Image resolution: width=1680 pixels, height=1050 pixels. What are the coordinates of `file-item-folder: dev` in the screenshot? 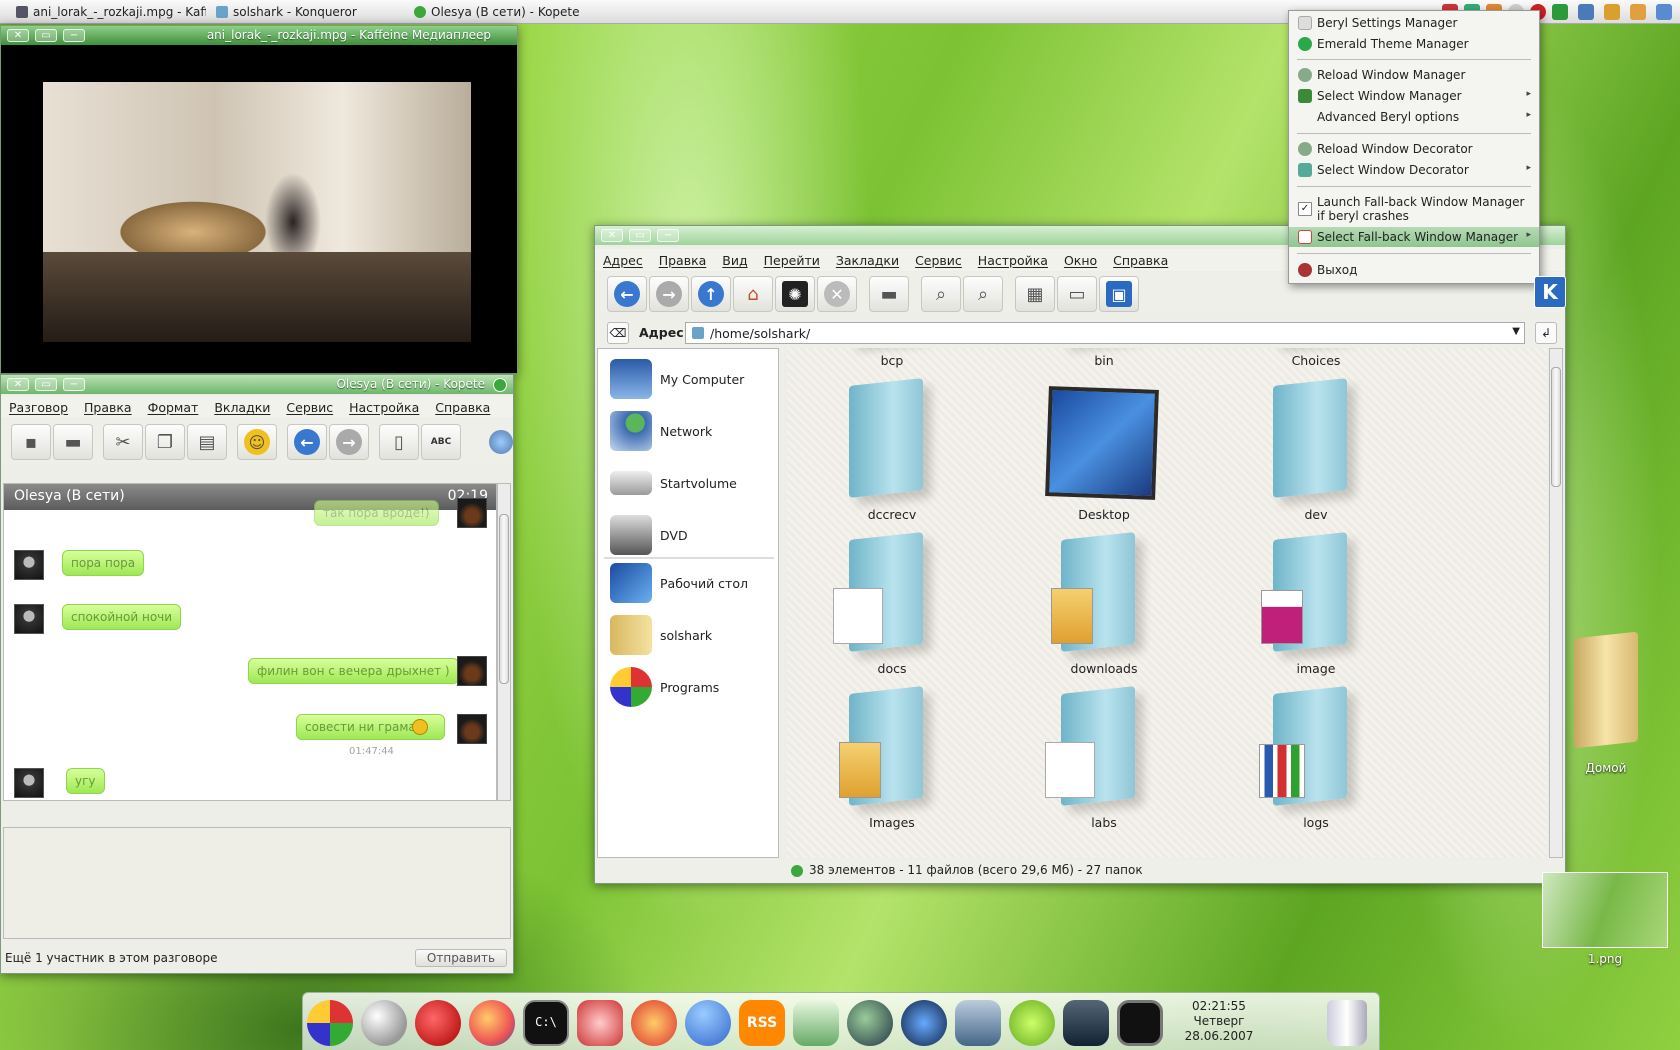 It's located at (1316, 447).